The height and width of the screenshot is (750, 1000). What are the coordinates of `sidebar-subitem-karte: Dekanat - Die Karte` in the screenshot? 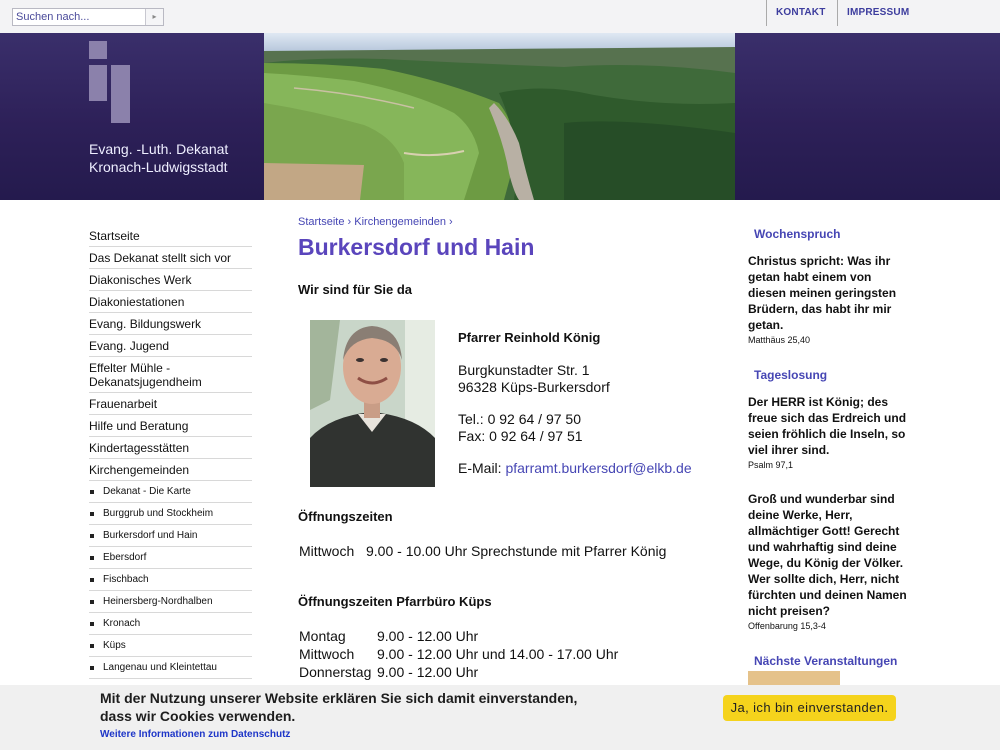 It's located at (170, 492).